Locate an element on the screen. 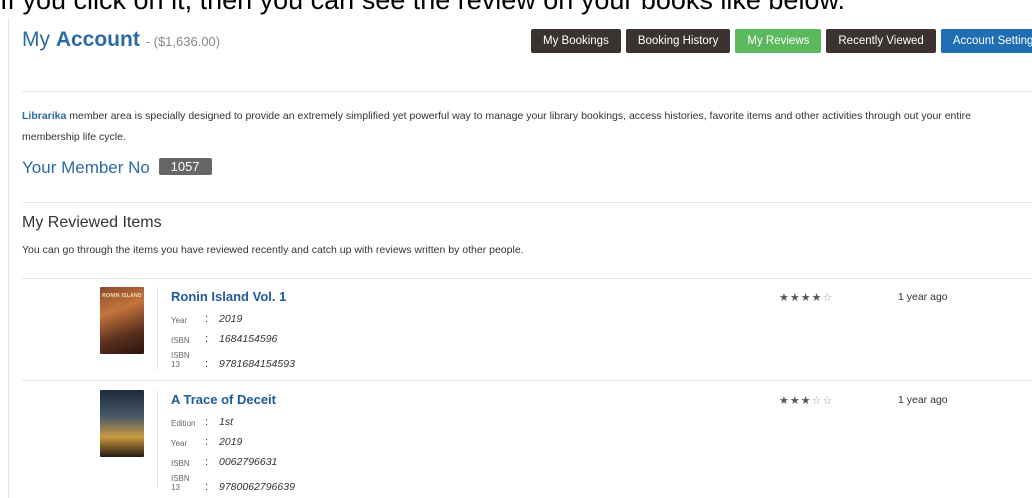  account-balance: - ($1,636.00) is located at coordinates (183, 41).